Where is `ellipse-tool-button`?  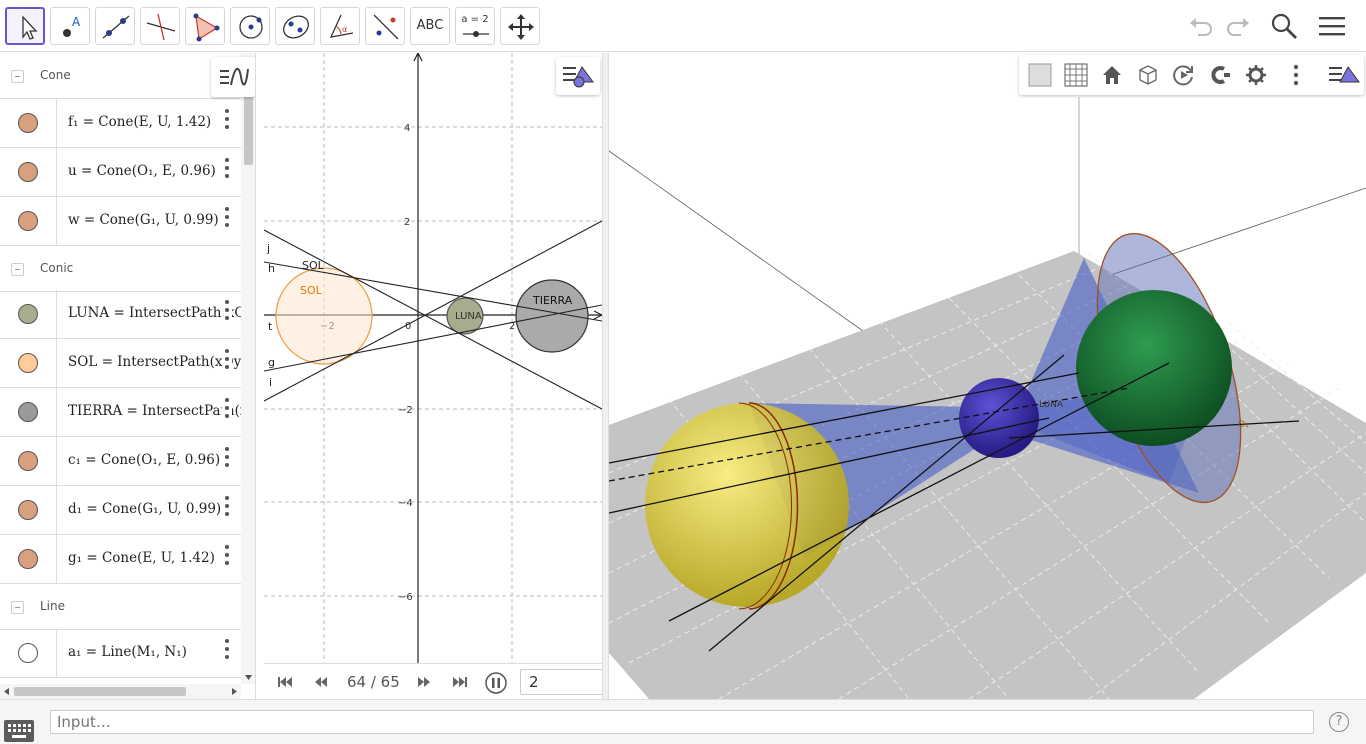 ellipse-tool-button is located at coordinates (295, 26).